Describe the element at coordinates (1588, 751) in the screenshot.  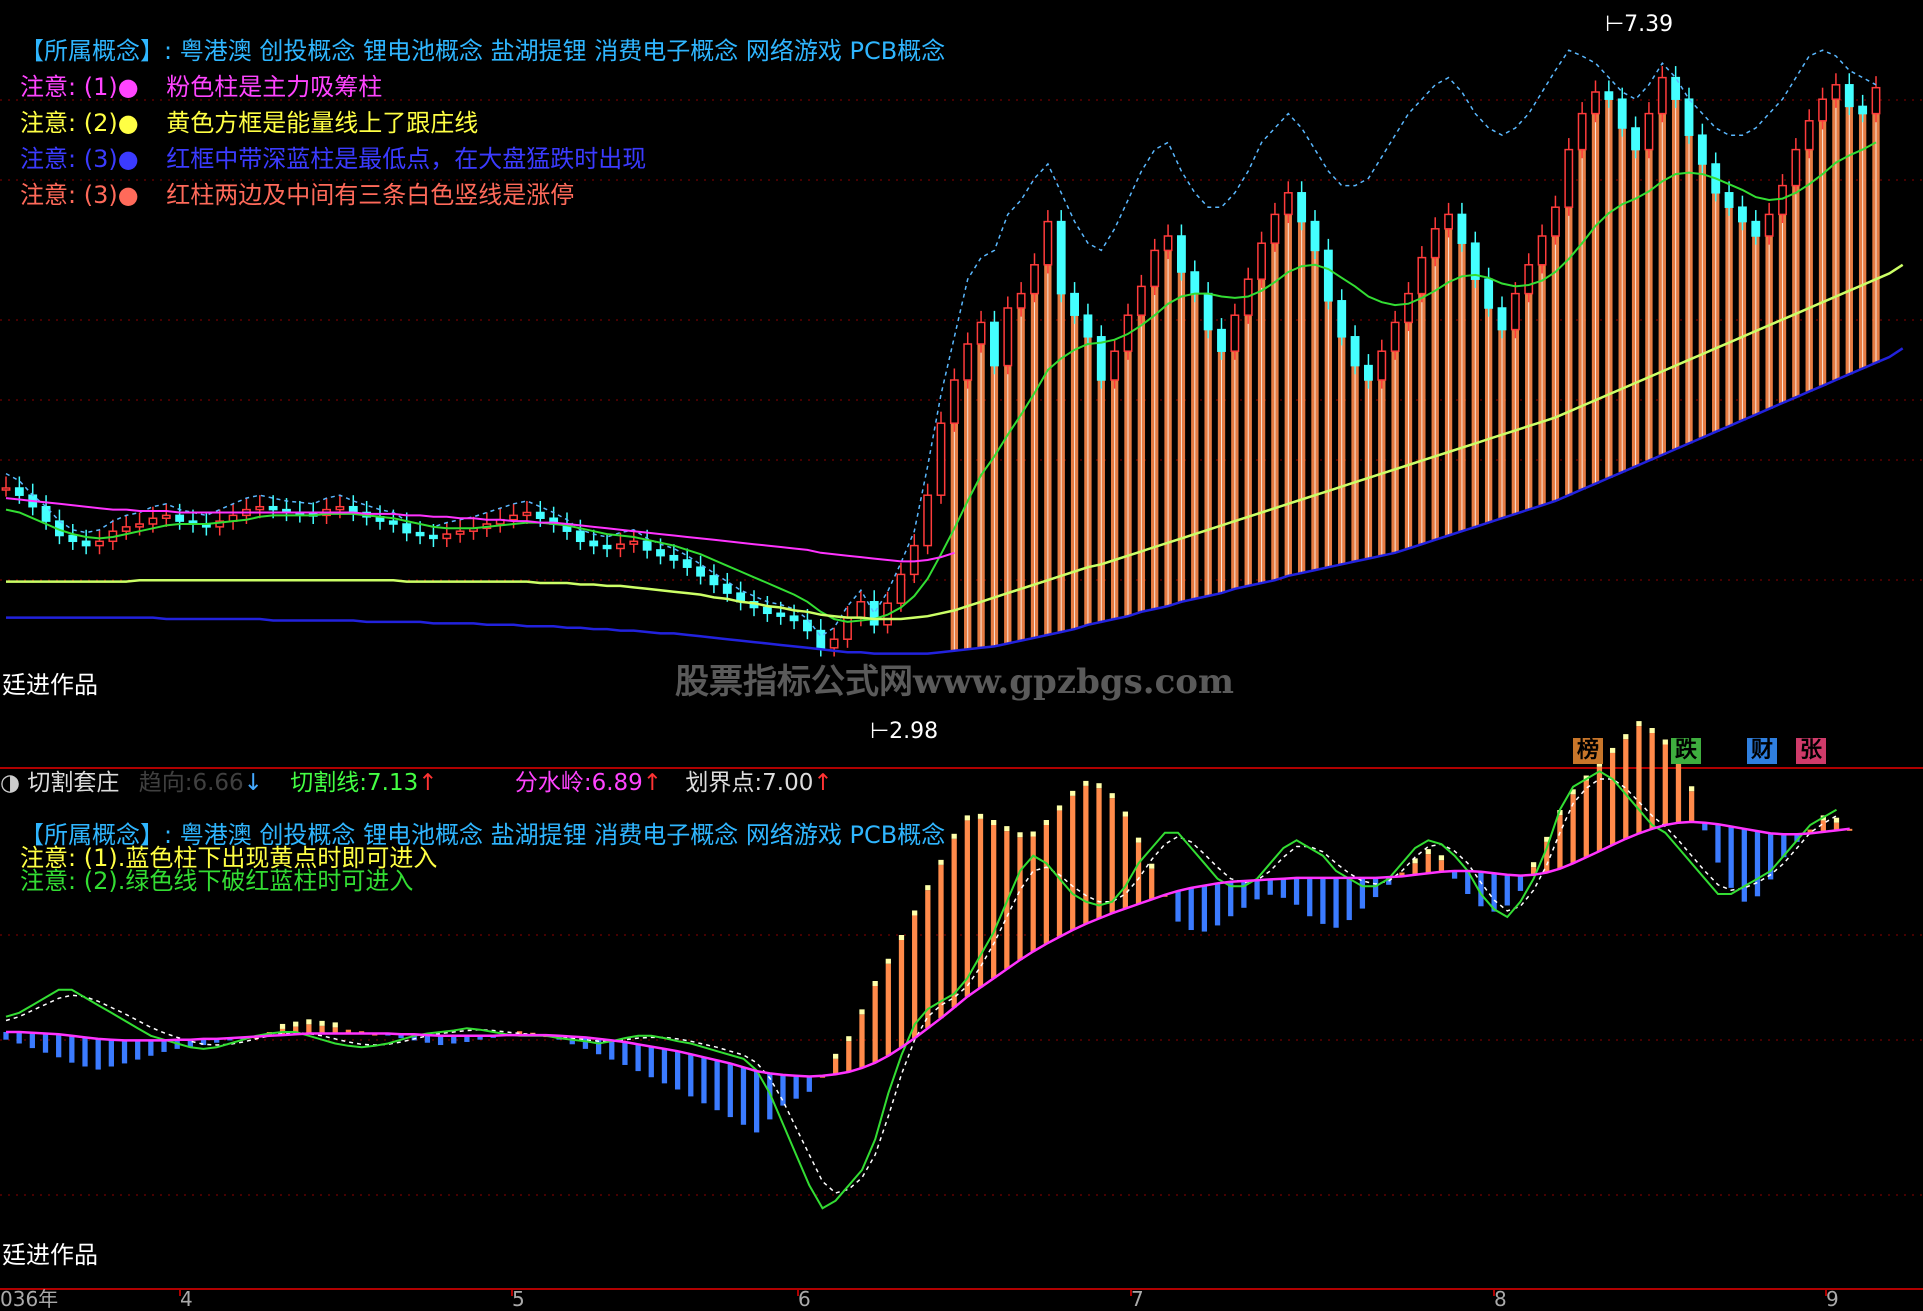
I see `tag-bang: 榜` at that location.